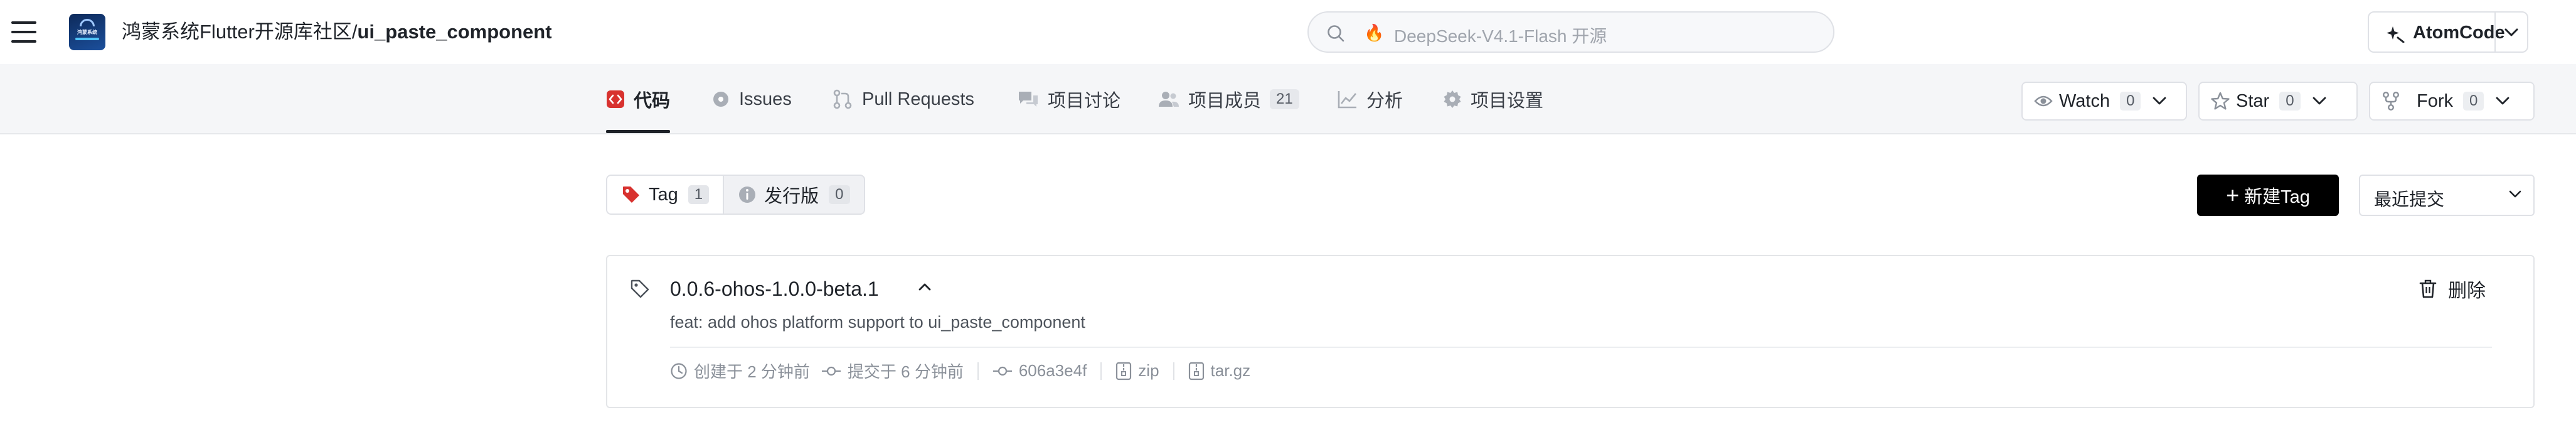 This screenshot has width=2576, height=427. What do you see at coordinates (905, 371) in the screenshot?
I see `committed-text: 提交于 6 分钟前` at bounding box center [905, 371].